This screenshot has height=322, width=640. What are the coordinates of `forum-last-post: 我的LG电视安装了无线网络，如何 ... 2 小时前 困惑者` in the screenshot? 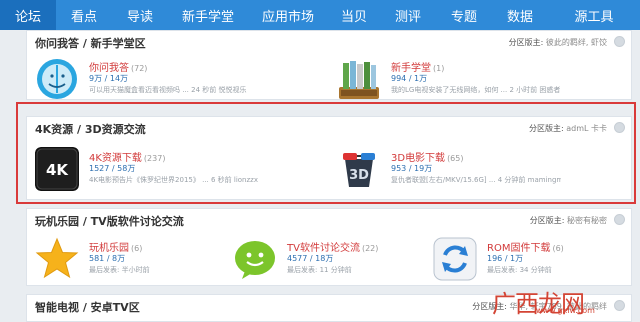 It's located at (476, 90).